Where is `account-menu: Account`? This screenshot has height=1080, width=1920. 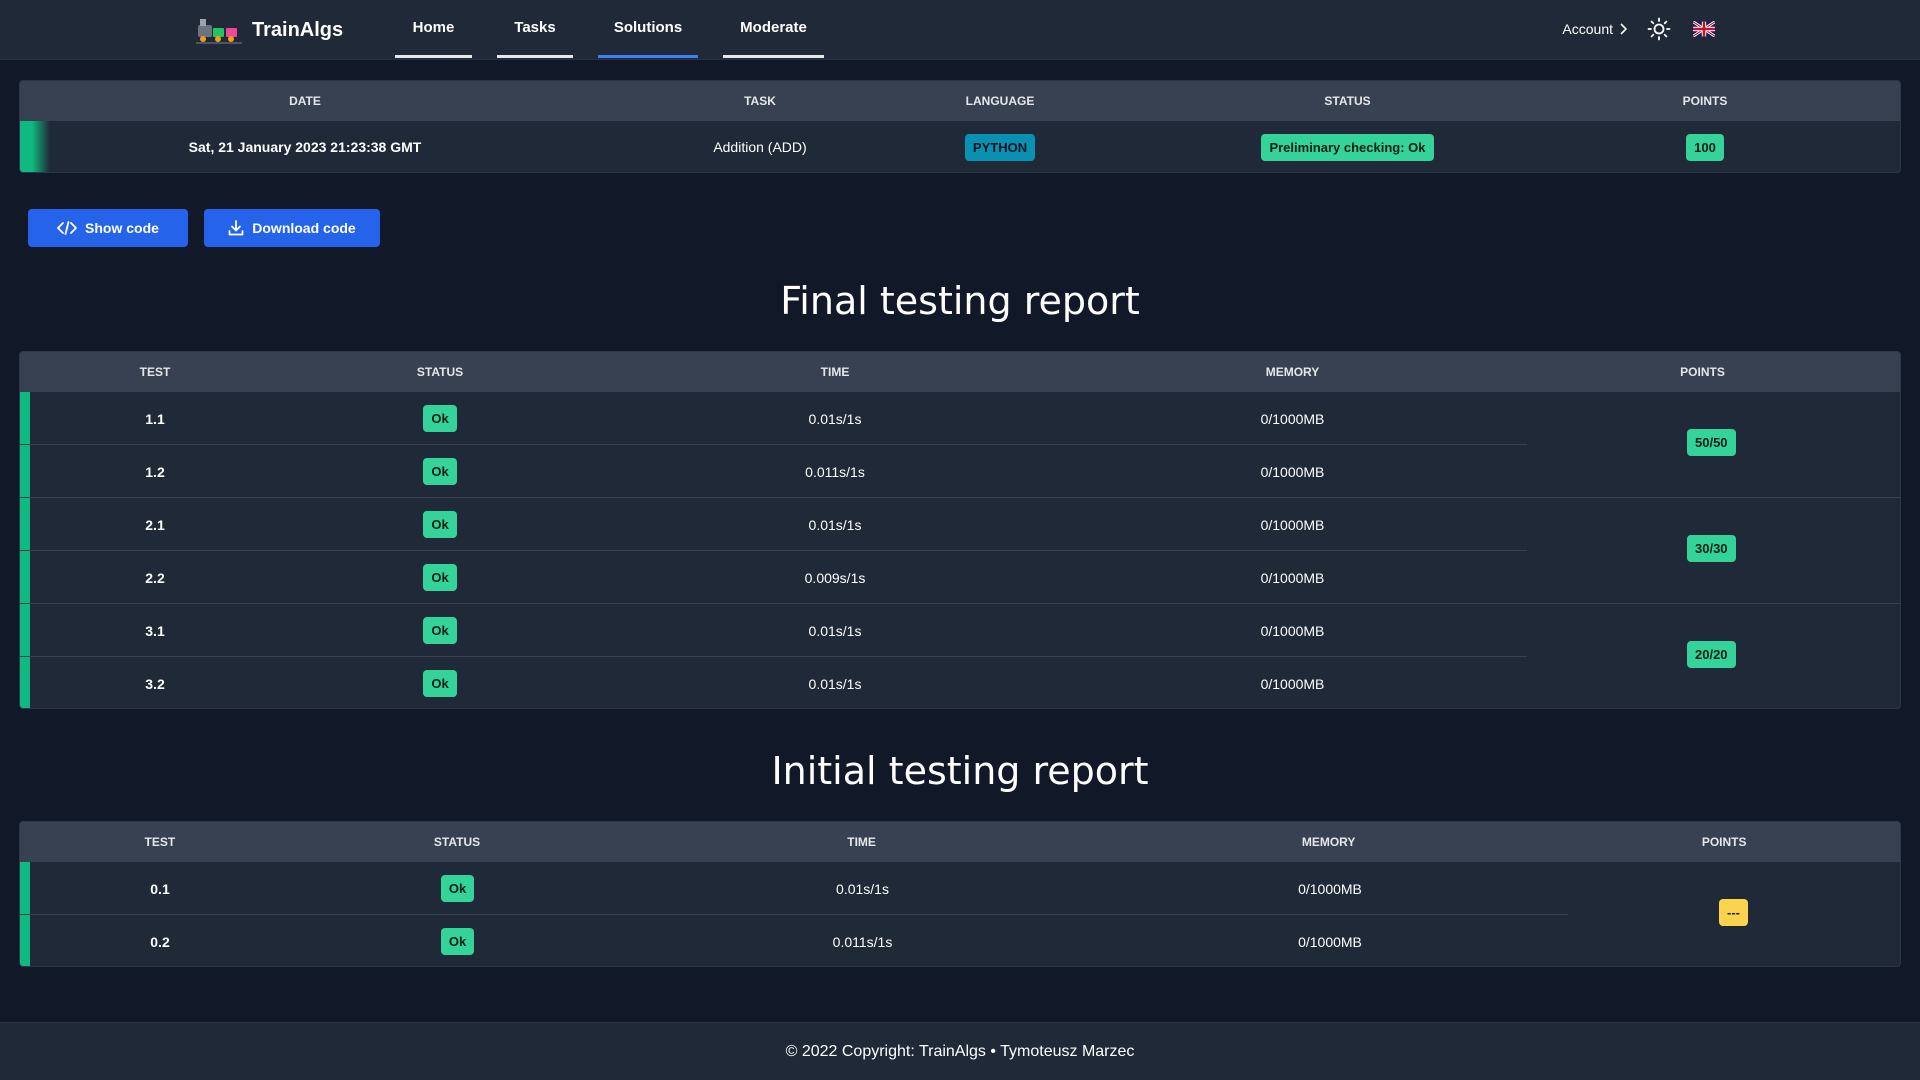 account-menu: Account is located at coordinates (1594, 29).